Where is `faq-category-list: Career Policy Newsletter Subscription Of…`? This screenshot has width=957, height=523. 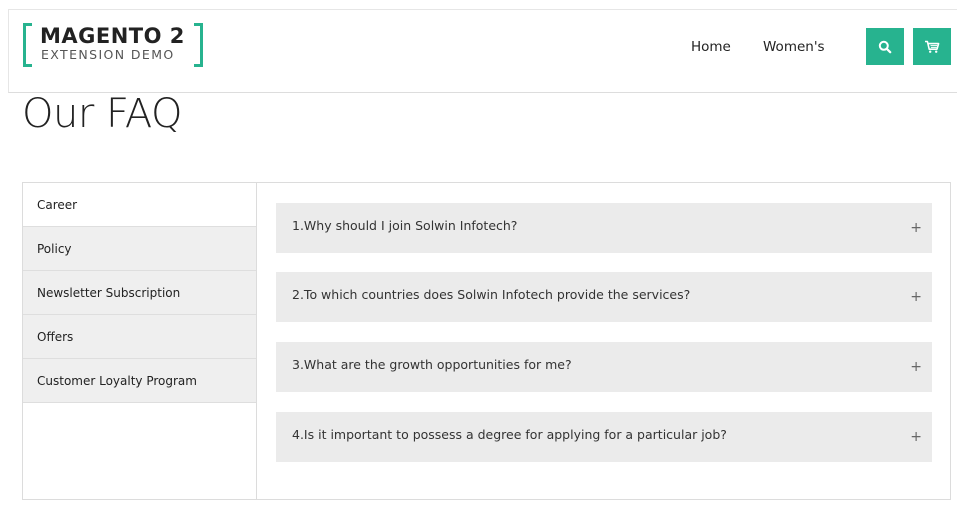
faq-category-list: Career Policy Newsletter Subscription Of… is located at coordinates (140, 341).